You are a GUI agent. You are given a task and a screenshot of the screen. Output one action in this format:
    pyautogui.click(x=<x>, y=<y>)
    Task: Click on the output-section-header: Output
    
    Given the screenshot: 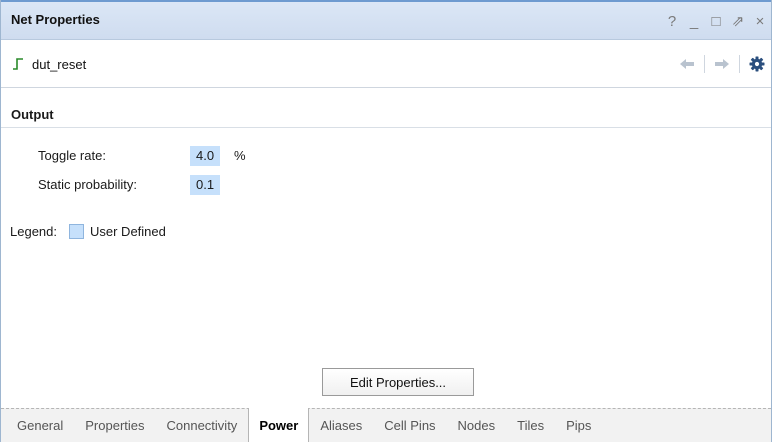 What is the action you would take?
    pyautogui.click(x=386, y=116)
    